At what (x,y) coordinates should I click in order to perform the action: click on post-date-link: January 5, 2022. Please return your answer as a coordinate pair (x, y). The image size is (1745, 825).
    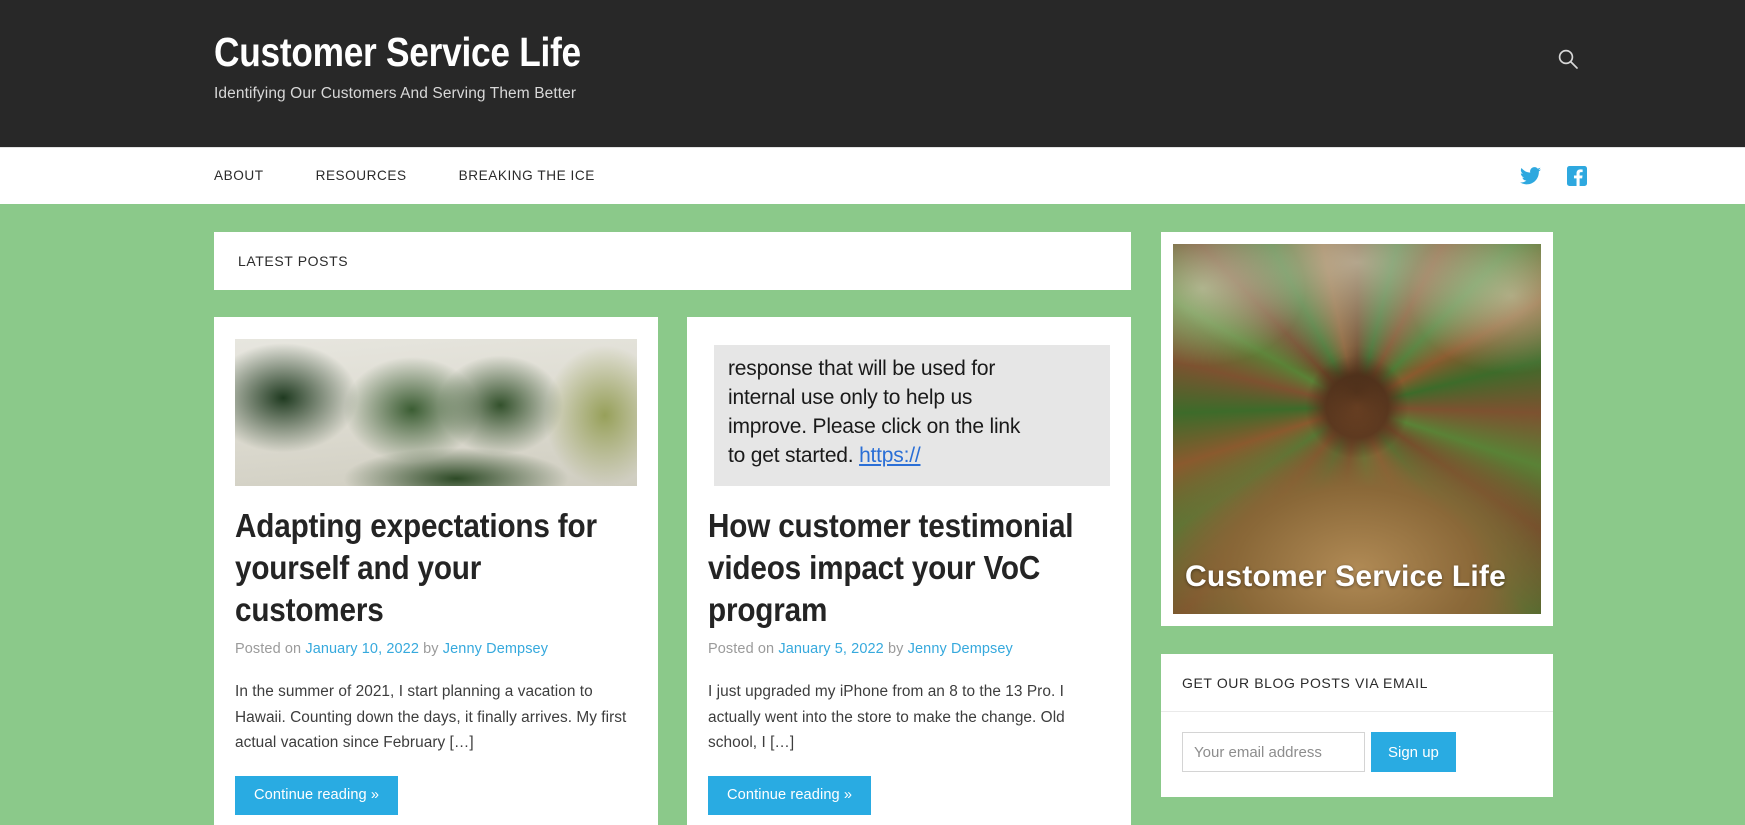
    Looking at the image, I should click on (831, 649).